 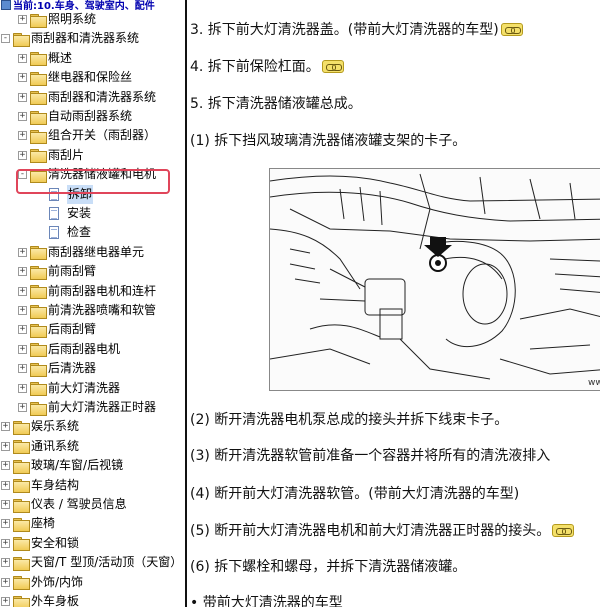 I want to click on tree-item: + 前雨刮臂, so click(x=57, y=271).